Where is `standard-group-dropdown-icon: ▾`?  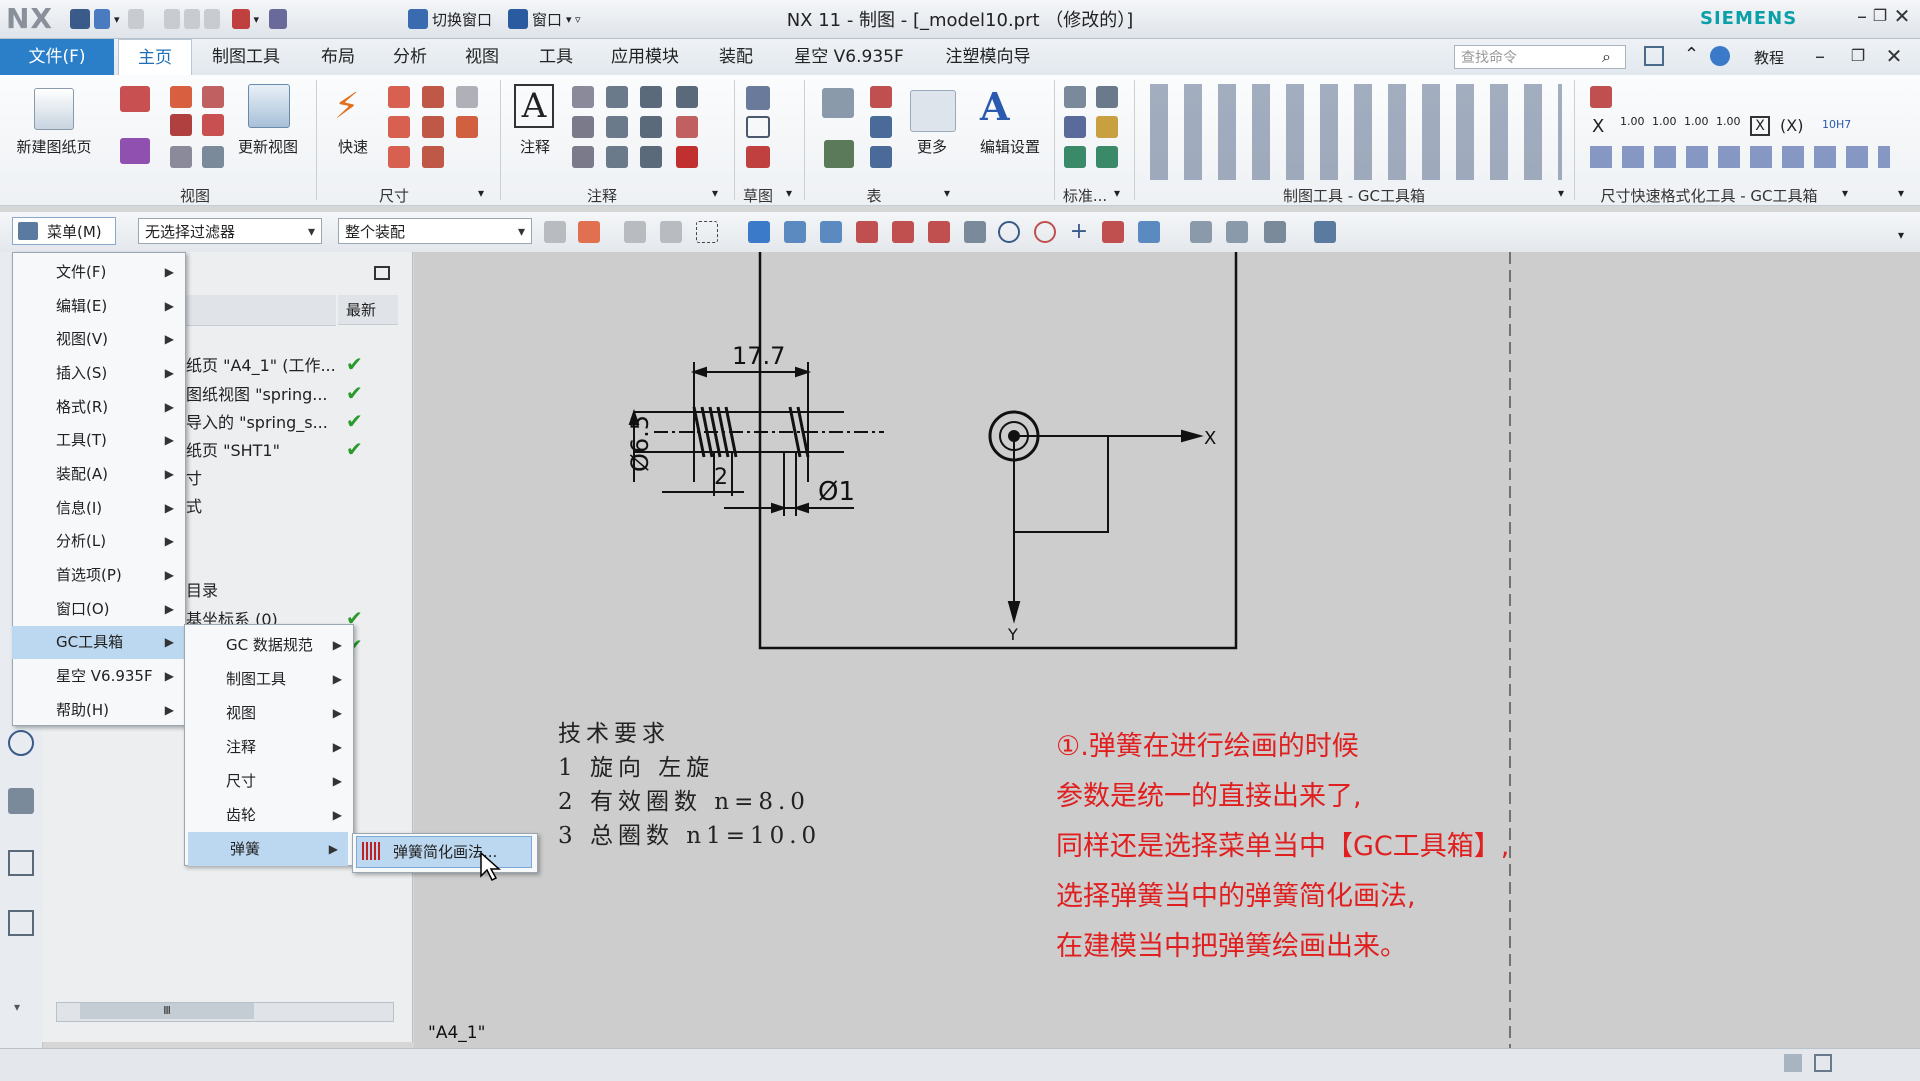
standard-group-dropdown-icon: ▾ is located at coordinates (1117, 193).